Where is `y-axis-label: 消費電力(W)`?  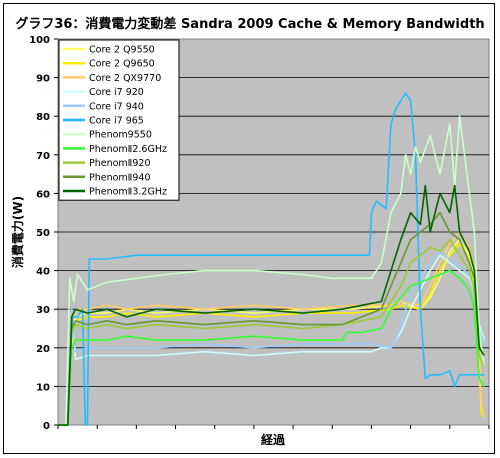 y-axis-label: 消費電力(W) is located at coordinates (17, 232).